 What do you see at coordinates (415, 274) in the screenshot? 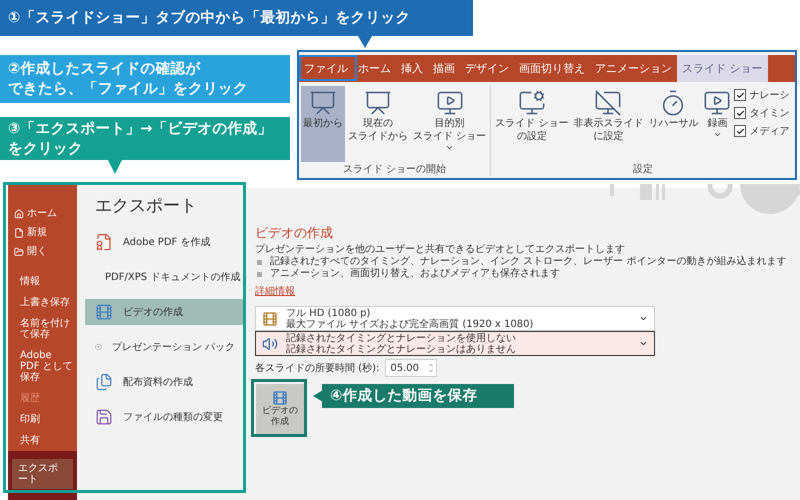
I see `bullet-text: アニメーション、画面切り替え、およびメディアも保存されます` at bounding box center [415, 274].